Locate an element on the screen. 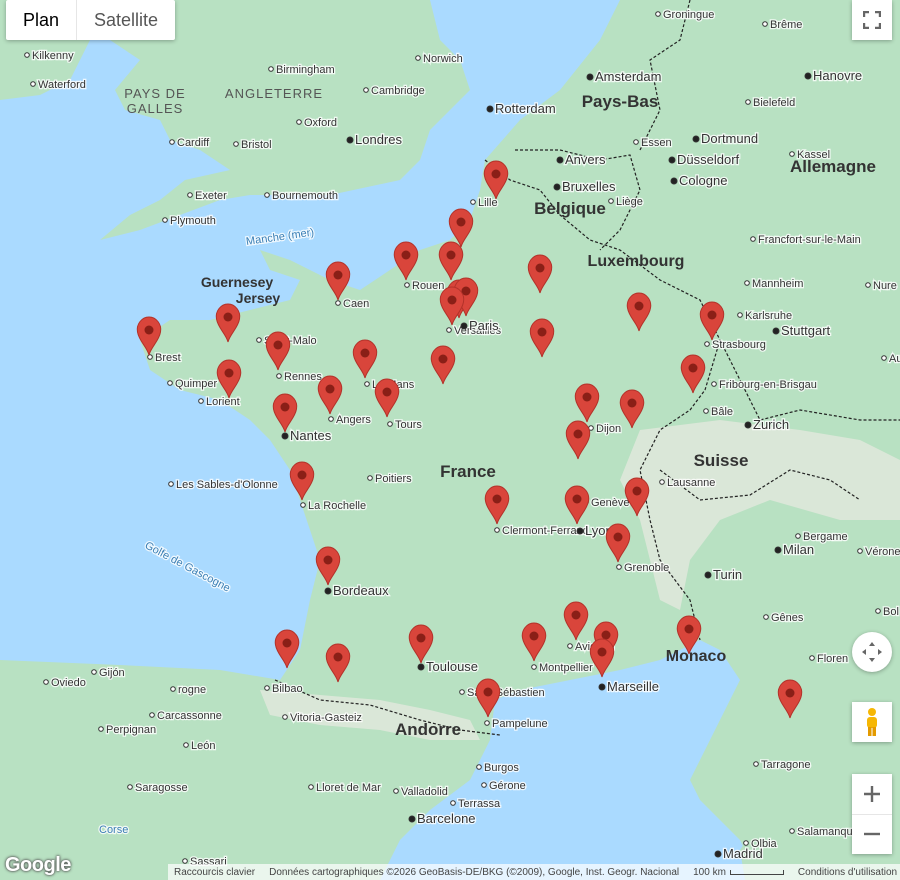 This screenshot has width=900, height=880. map-type-control: Plan Satellite is located at coordinates (91, 20).